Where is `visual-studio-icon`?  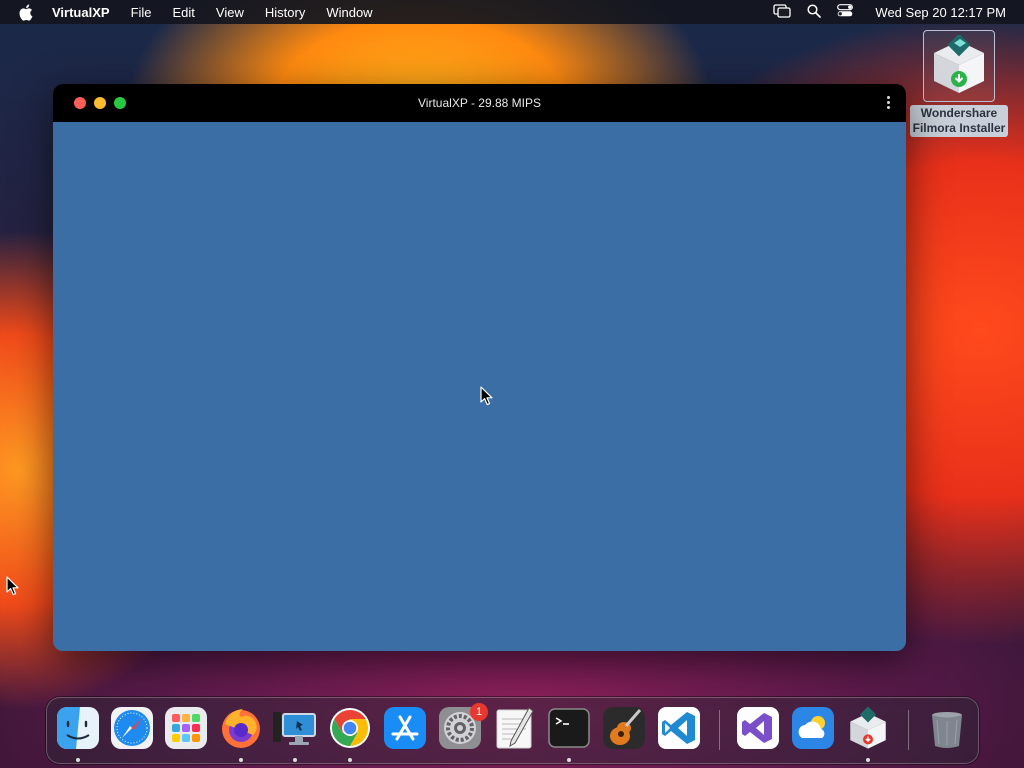 visual-studio-icon is located at coordinates (758, 728).